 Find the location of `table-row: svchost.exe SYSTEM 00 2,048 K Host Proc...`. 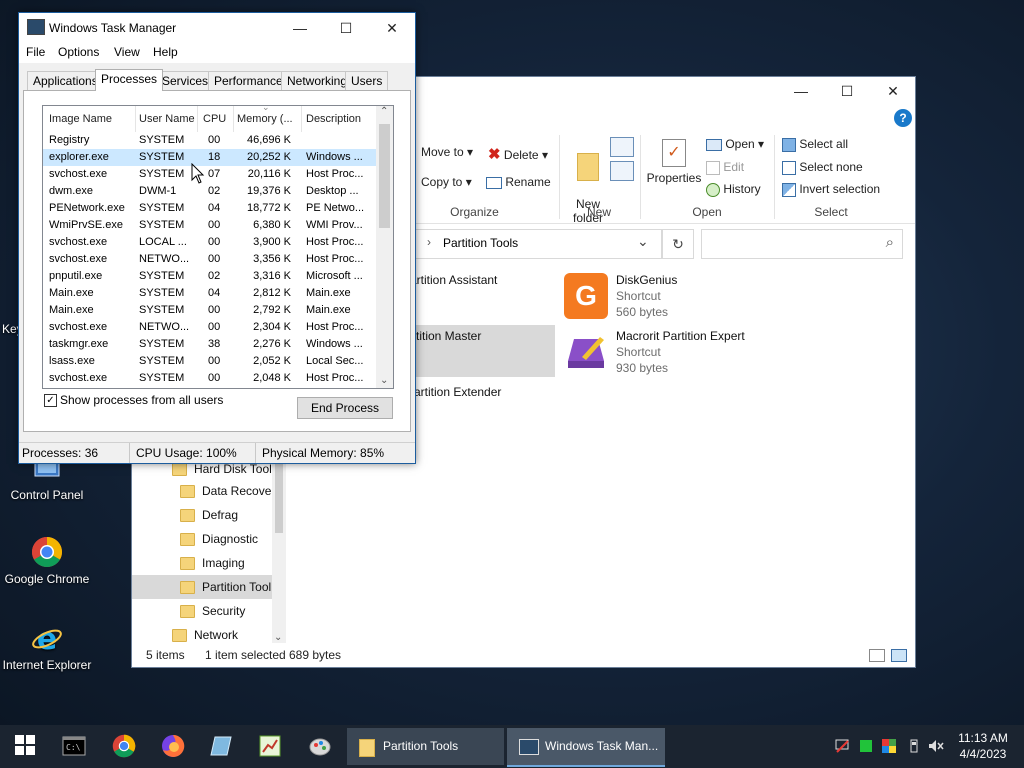

table-row: svchost.exe SYSTEM 00 2,048 K Host Proc... is located at coordinates (209, 378).